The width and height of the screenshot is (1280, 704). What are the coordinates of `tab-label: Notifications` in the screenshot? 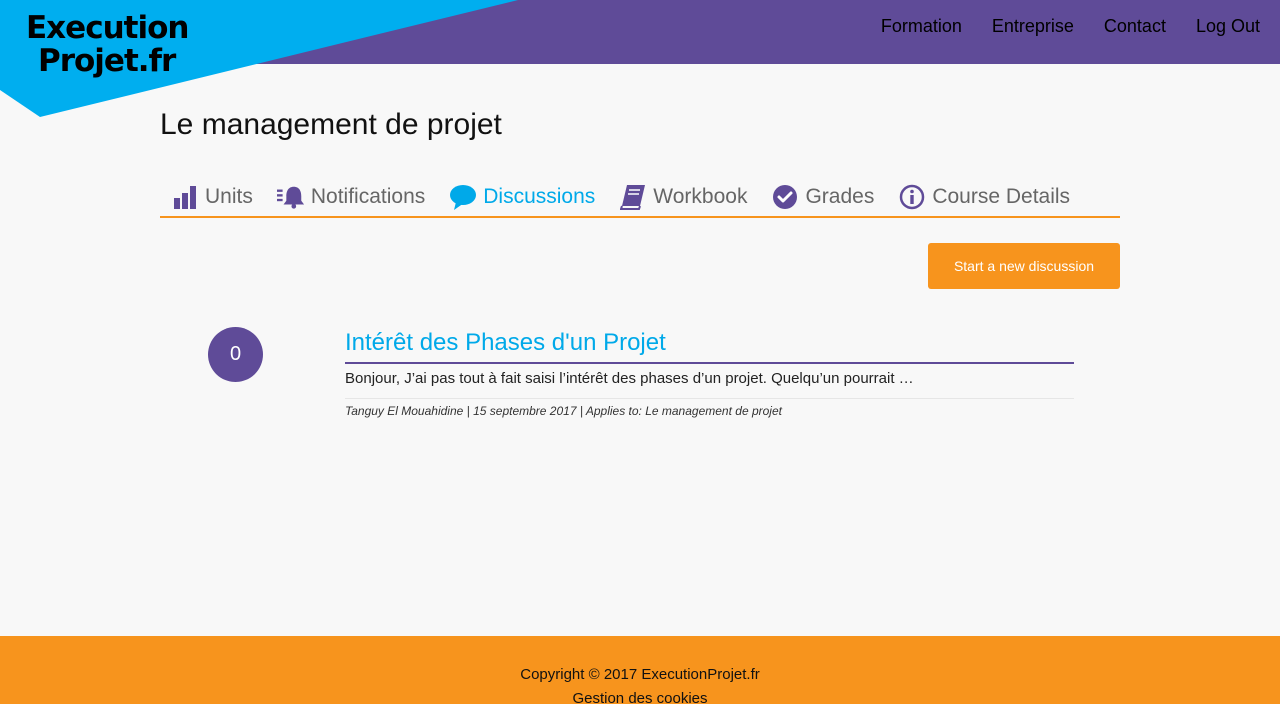 It's located at (368, 196).